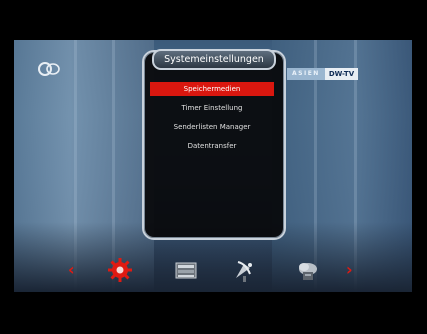 The height and width of the screenshot is (334, 427). Describe the element at coordinates (306, 74) in the screenshot. I see `channel-region-label: ASIEN` at that location.